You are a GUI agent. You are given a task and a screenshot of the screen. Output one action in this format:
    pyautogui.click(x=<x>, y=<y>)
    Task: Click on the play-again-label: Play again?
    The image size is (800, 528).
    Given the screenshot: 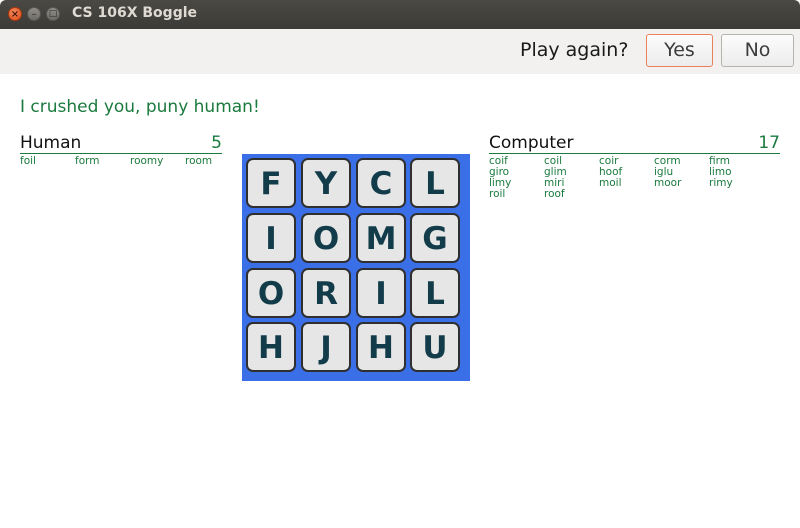 What is the action you would take?
    pyautogui.click(x=574, y=50)
    